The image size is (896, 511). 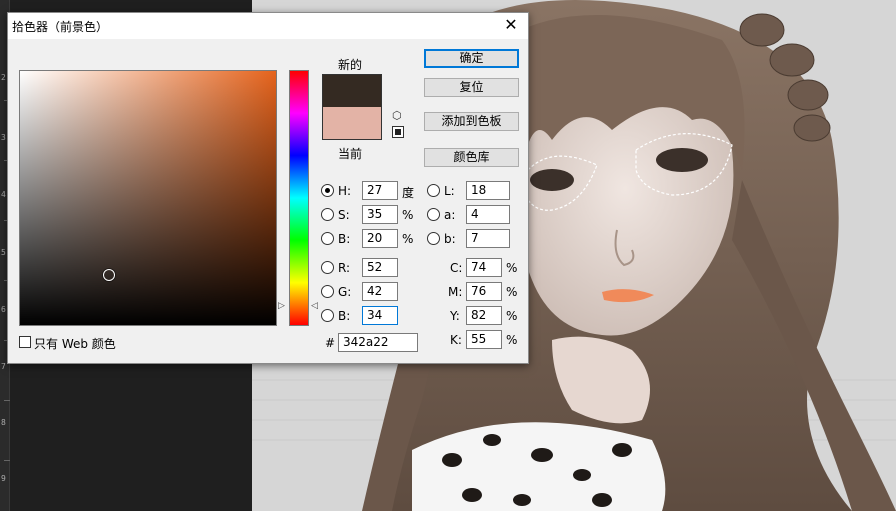 What do you see at coordinates (3, 137) in the screenshot?
I see `ruler-number: 3` at bounding box center [3, 137].